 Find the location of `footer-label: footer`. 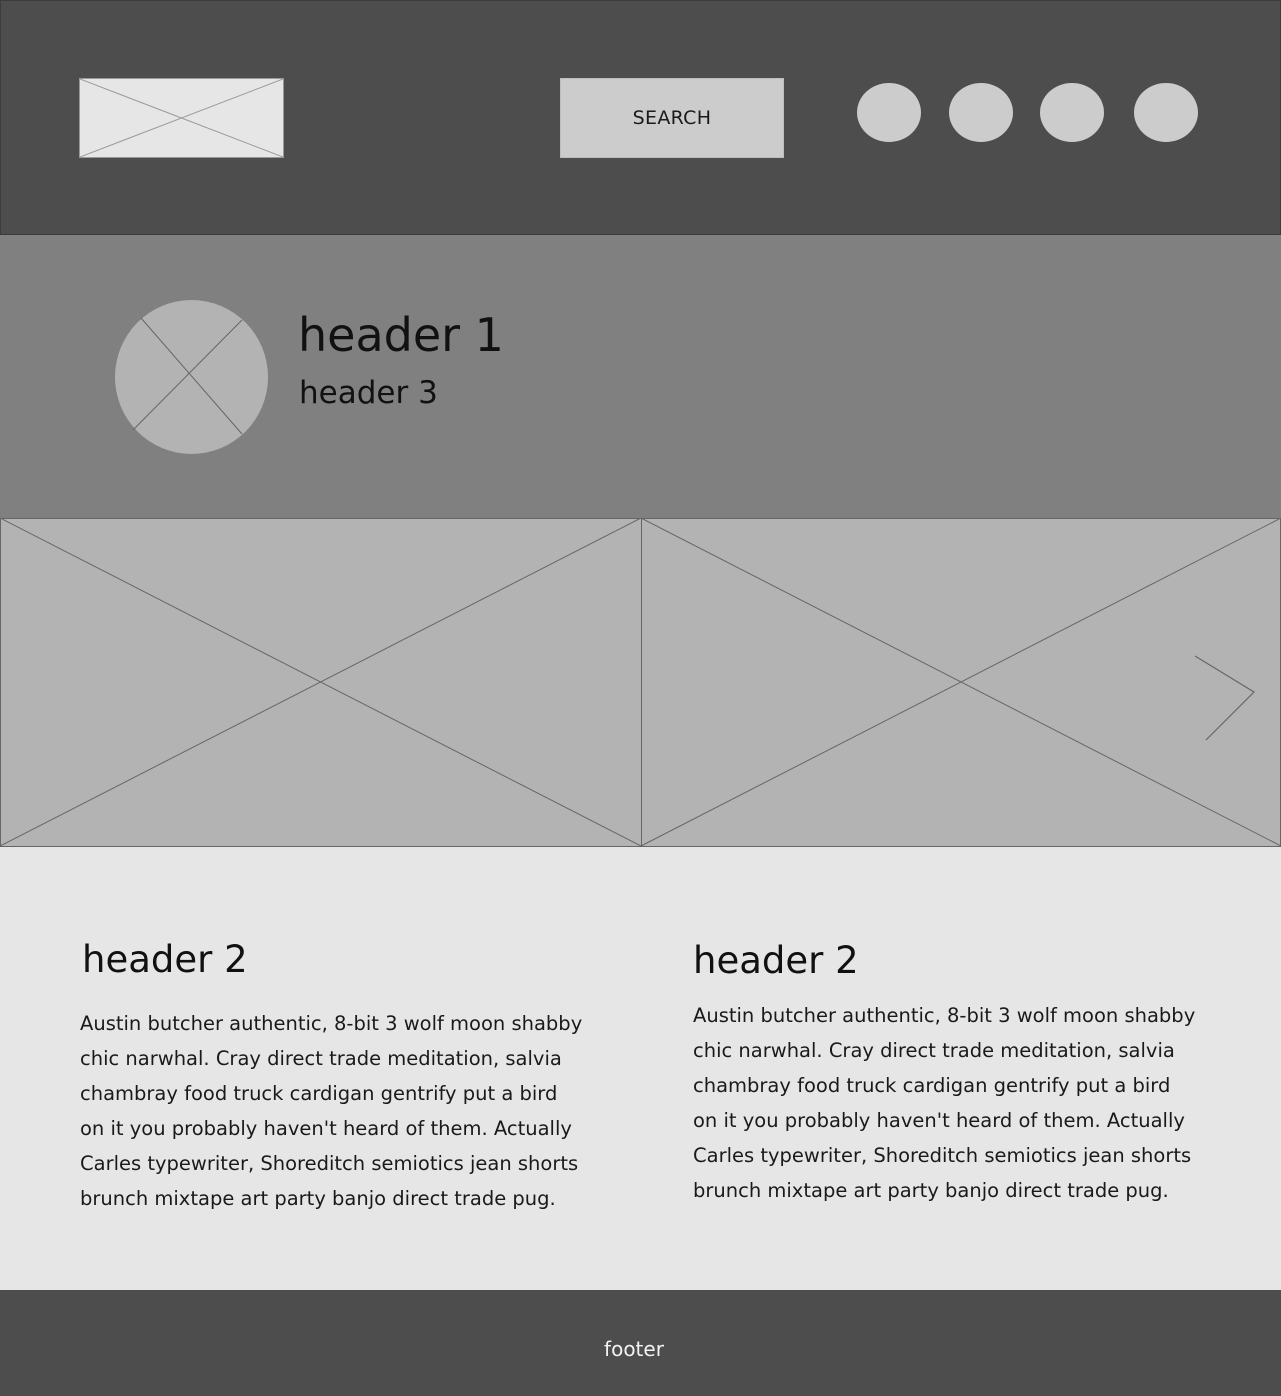

footer-label: footer is located at coordinates (634, 1349).